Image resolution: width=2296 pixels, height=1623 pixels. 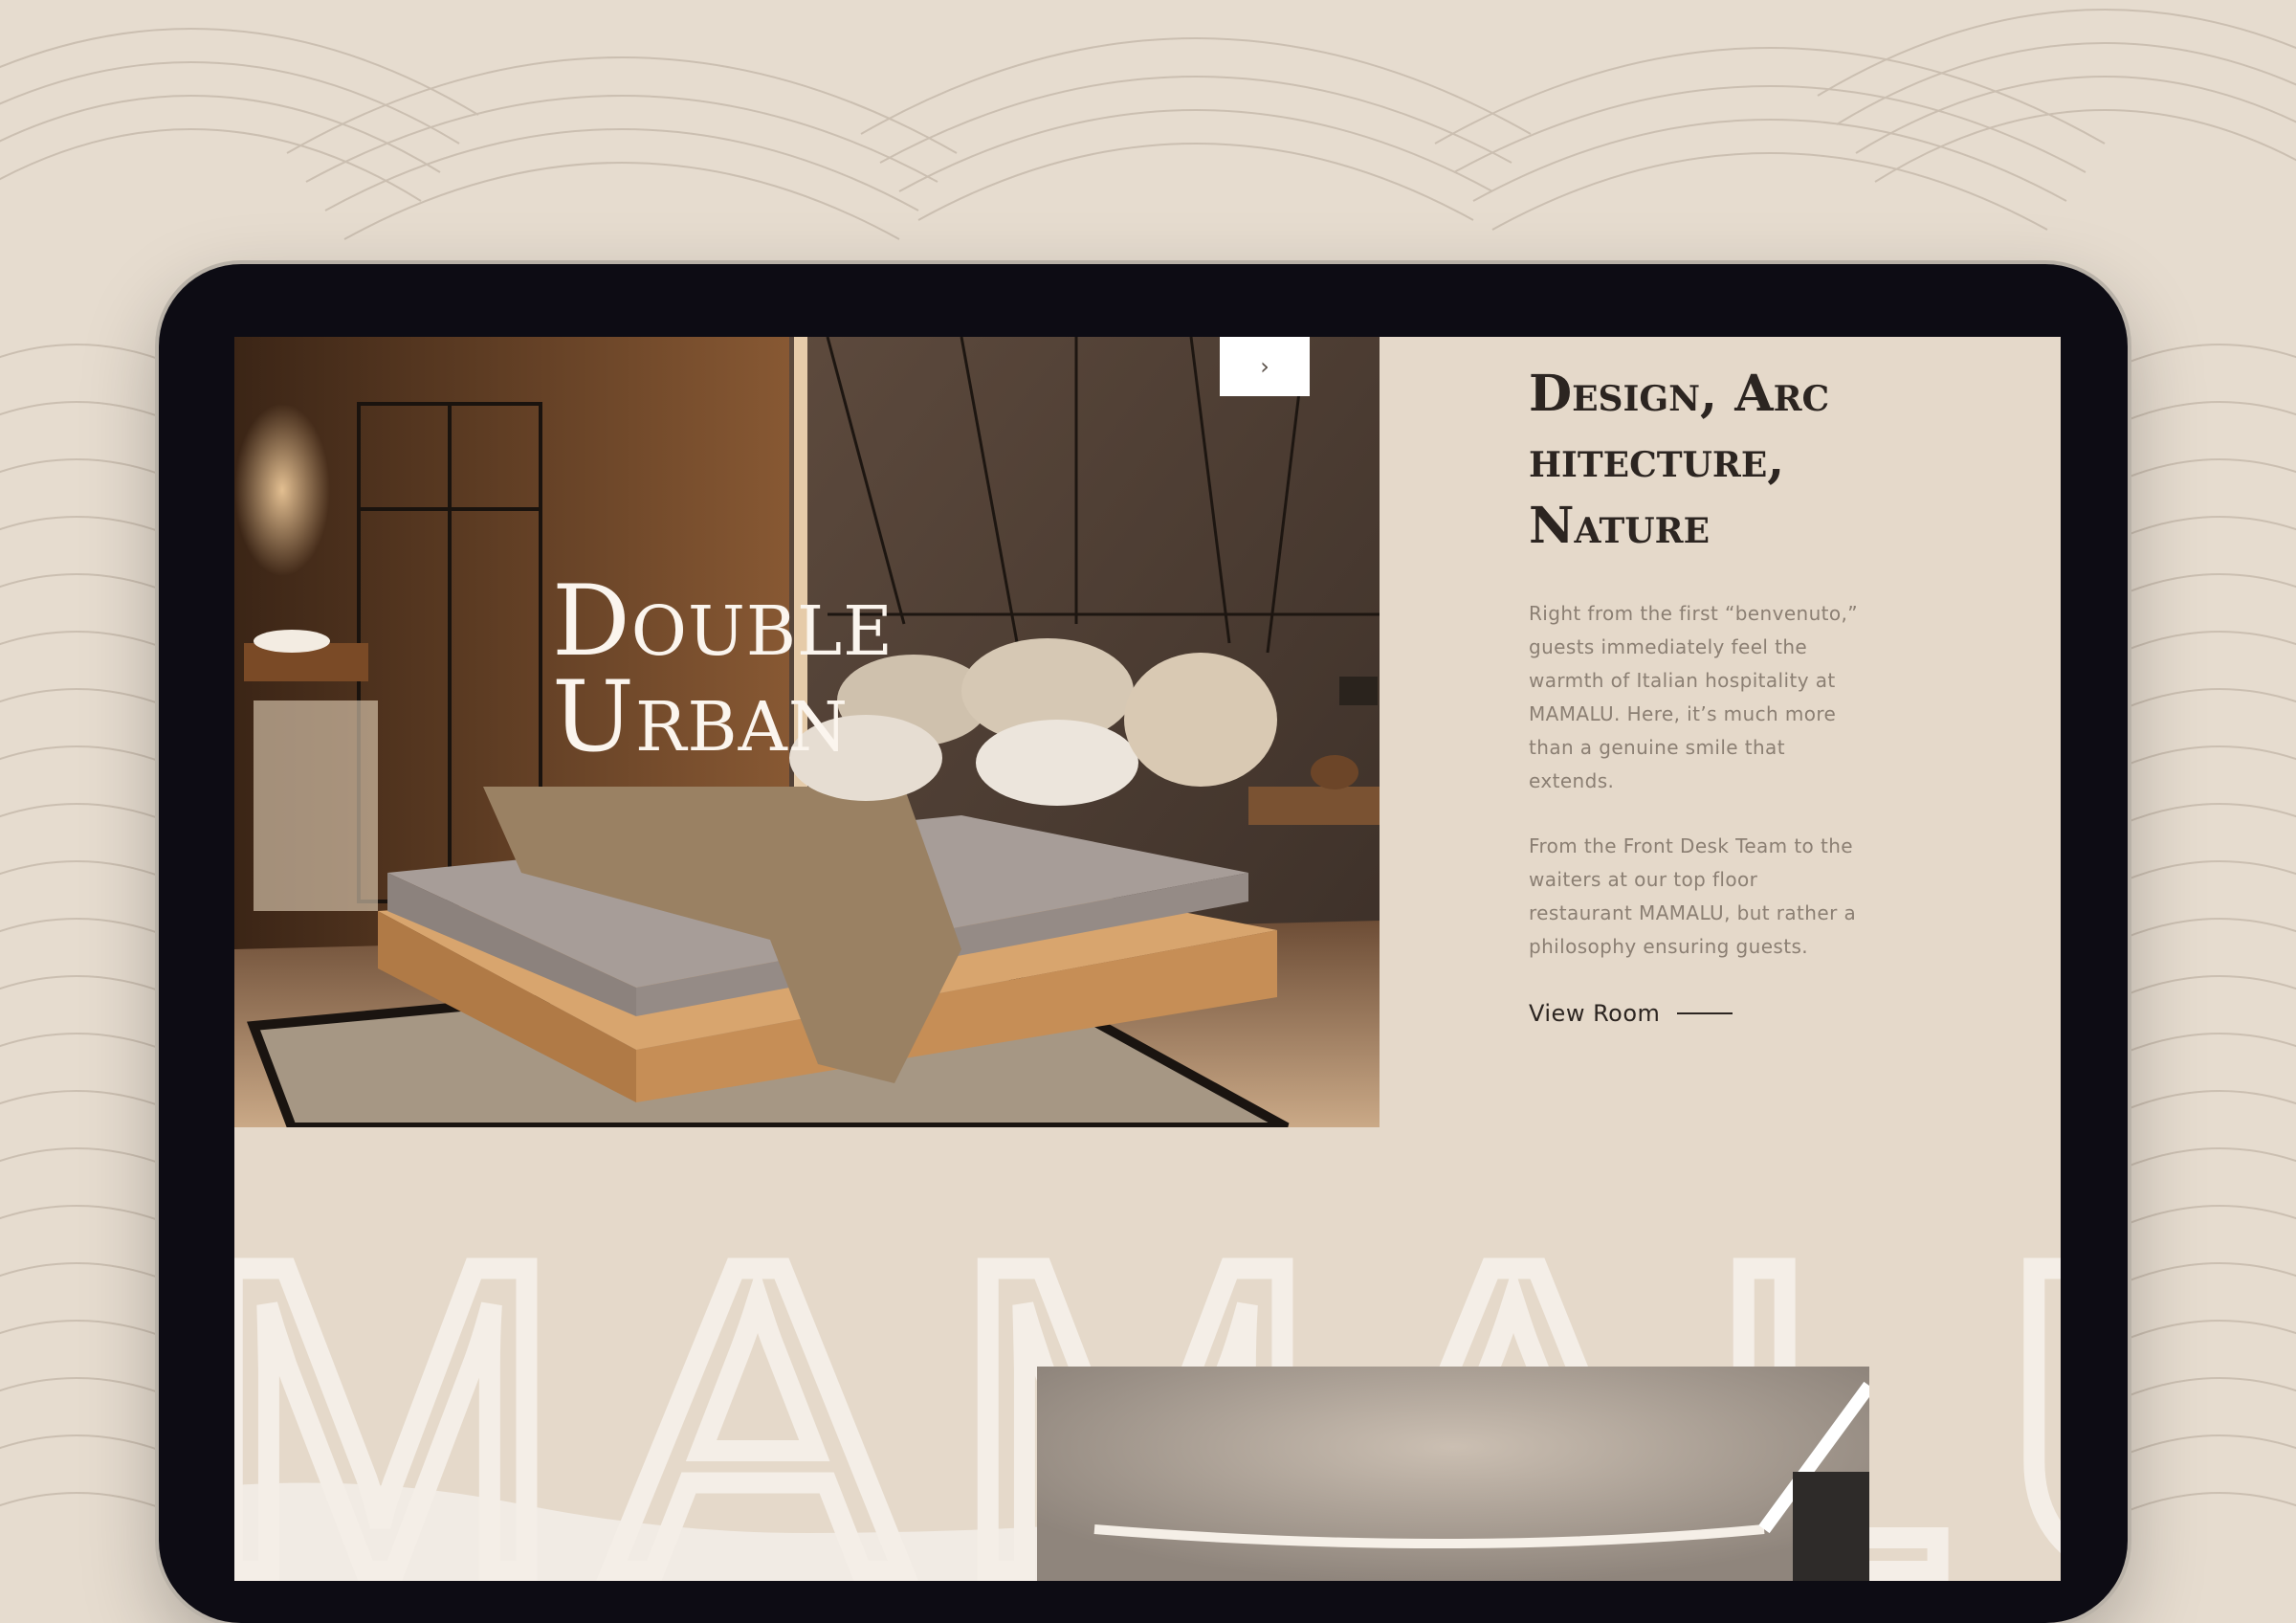 I want to click on hero-title-line-1: Double, so click(x=723, y=621).